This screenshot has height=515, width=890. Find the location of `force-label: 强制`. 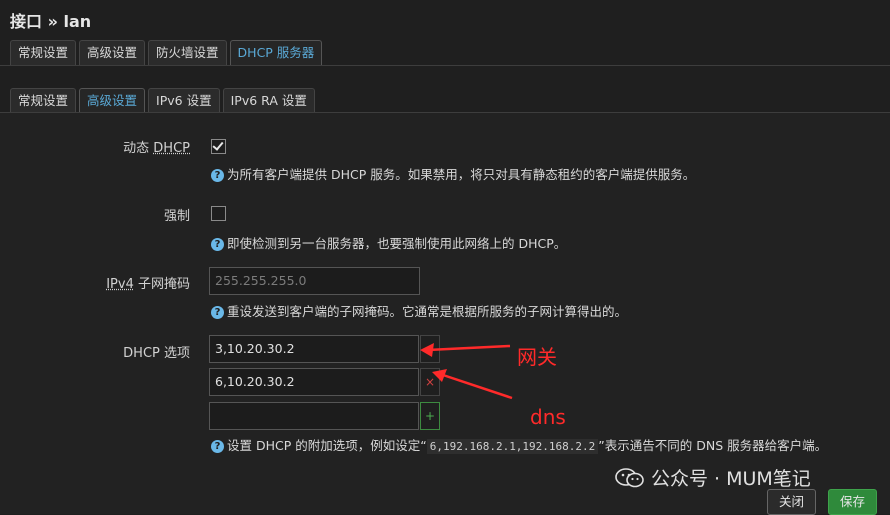

force-label: 强制 is located at coordinates (176, 216).